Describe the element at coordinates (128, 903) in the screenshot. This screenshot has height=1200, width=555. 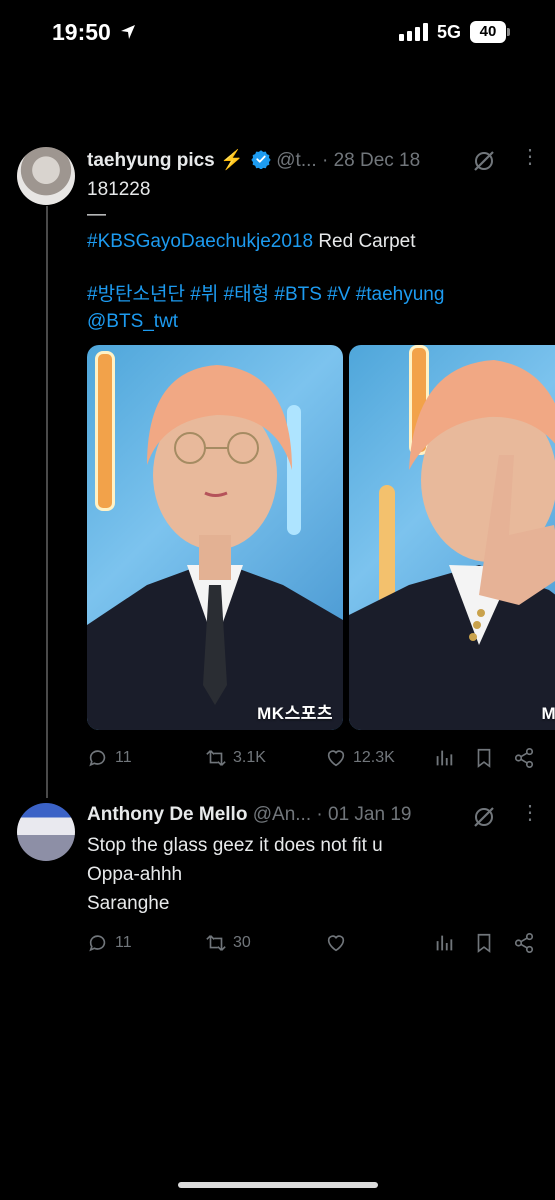
I see `tweet-text-line: Saranghe` at that location.